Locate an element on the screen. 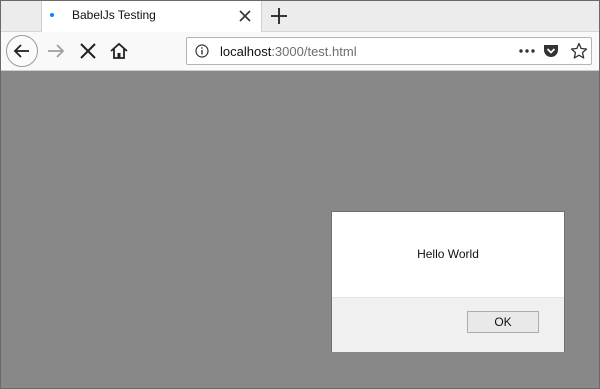 The width and height of the screenshot is (600, 389). navigation-toolbar: localhost:3000/test.html is located at coordinates (300, 51).